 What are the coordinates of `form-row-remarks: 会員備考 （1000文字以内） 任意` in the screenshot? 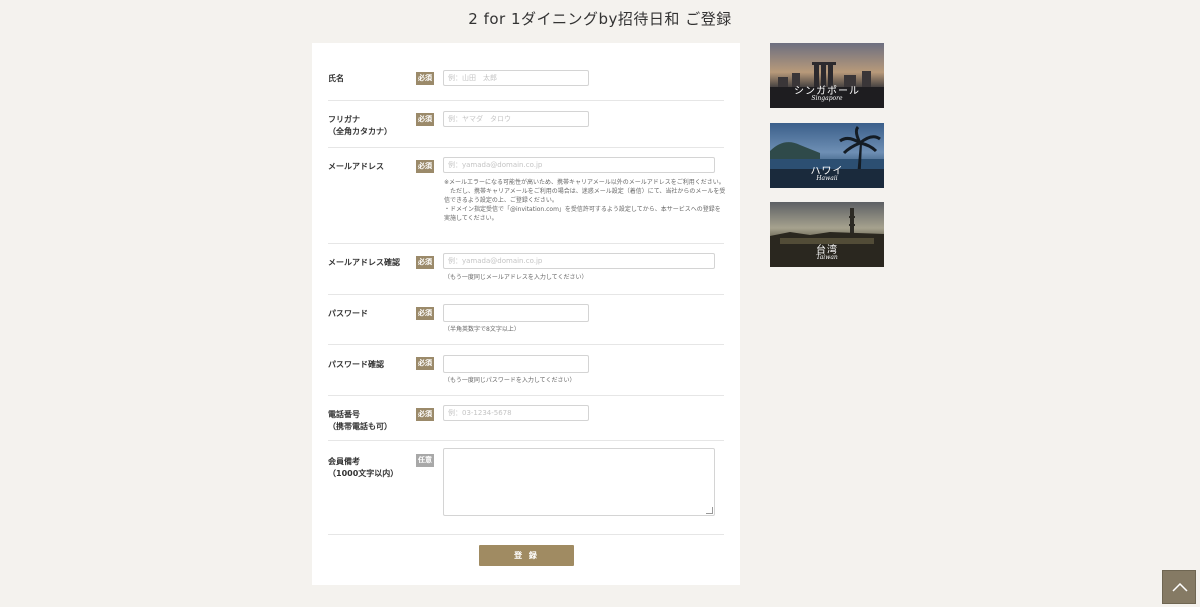 It's located at (526, 487).